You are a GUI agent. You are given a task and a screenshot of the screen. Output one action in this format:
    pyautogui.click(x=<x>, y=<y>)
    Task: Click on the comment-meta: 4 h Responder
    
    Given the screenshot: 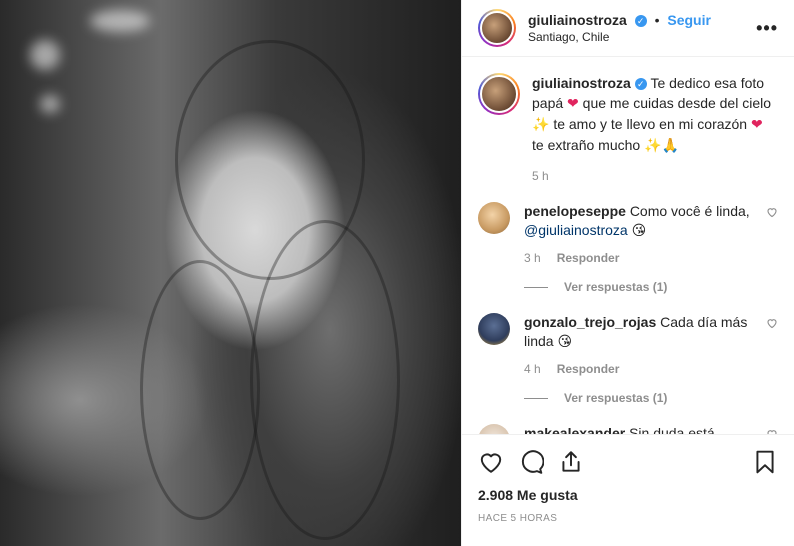 What is the action you would take?
    pyautogui.click(x=637, y=369)
    